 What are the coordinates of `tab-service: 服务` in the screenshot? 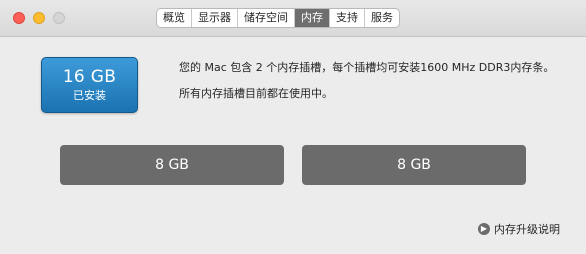 It's located at (382, 18).